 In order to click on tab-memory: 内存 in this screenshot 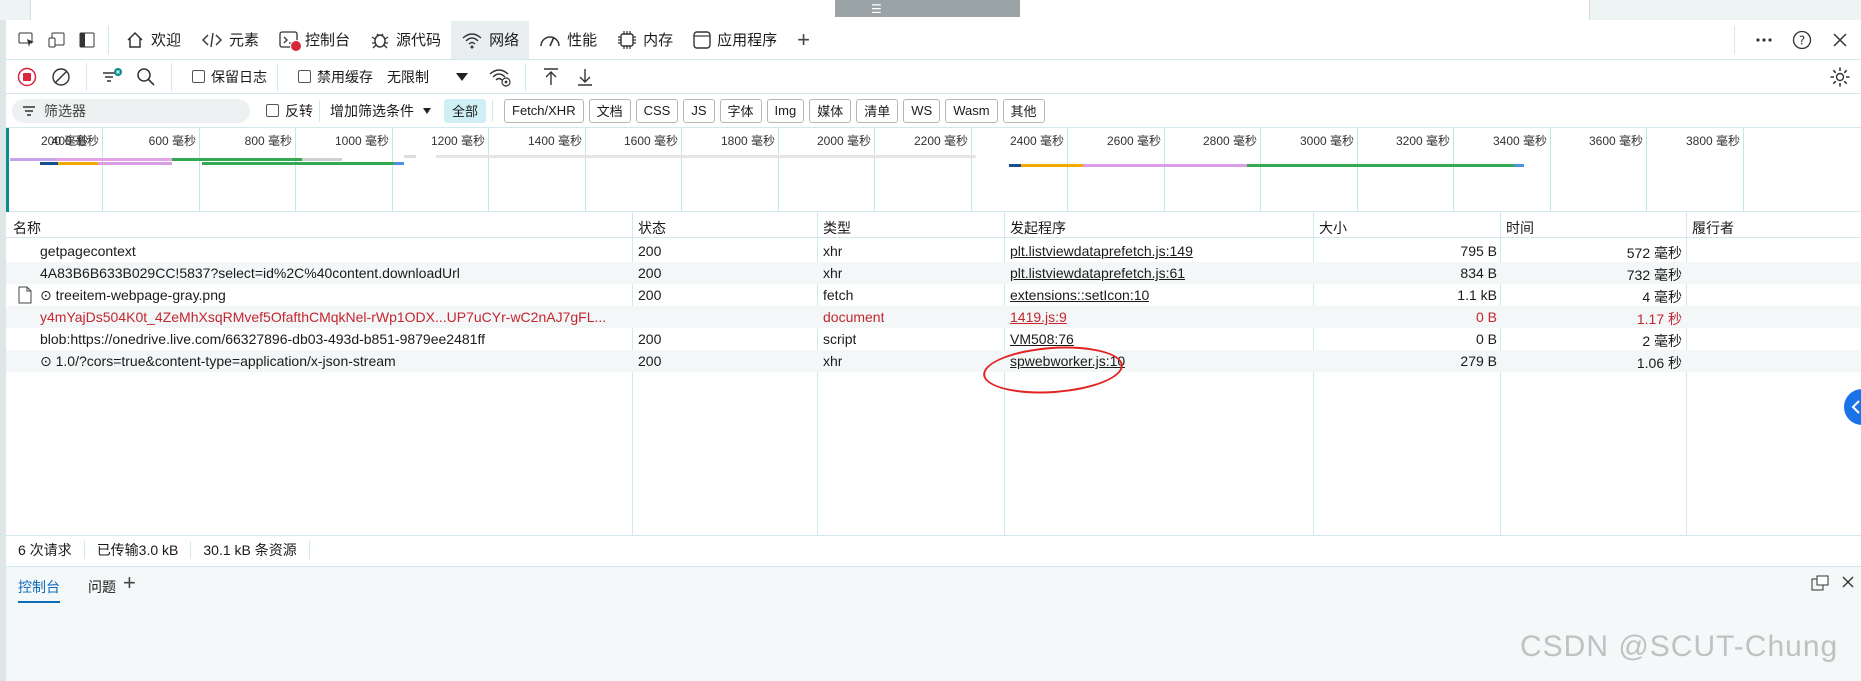, I will do `click(645, 40)`.